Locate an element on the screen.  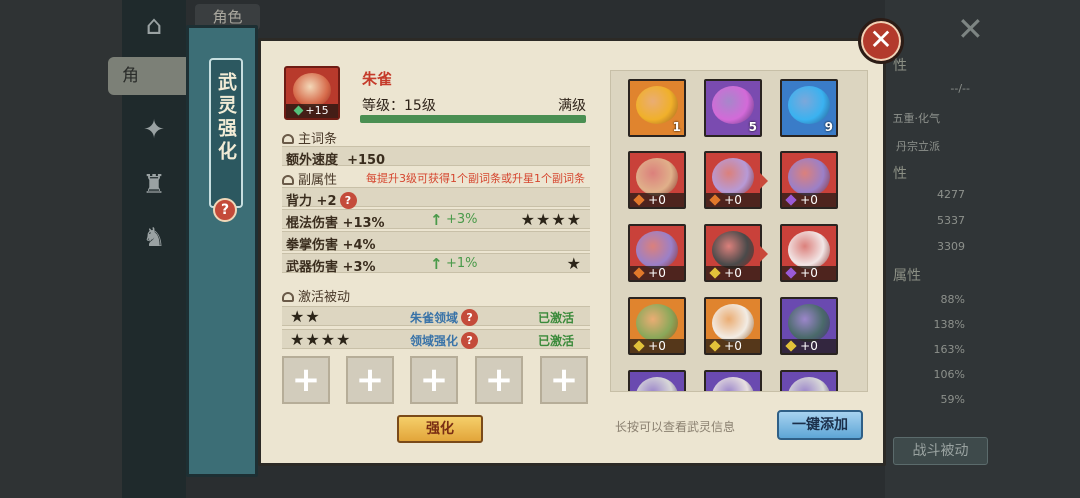
spirit-cell-purple-wolf: +0 is located at coordinates (809, 180).